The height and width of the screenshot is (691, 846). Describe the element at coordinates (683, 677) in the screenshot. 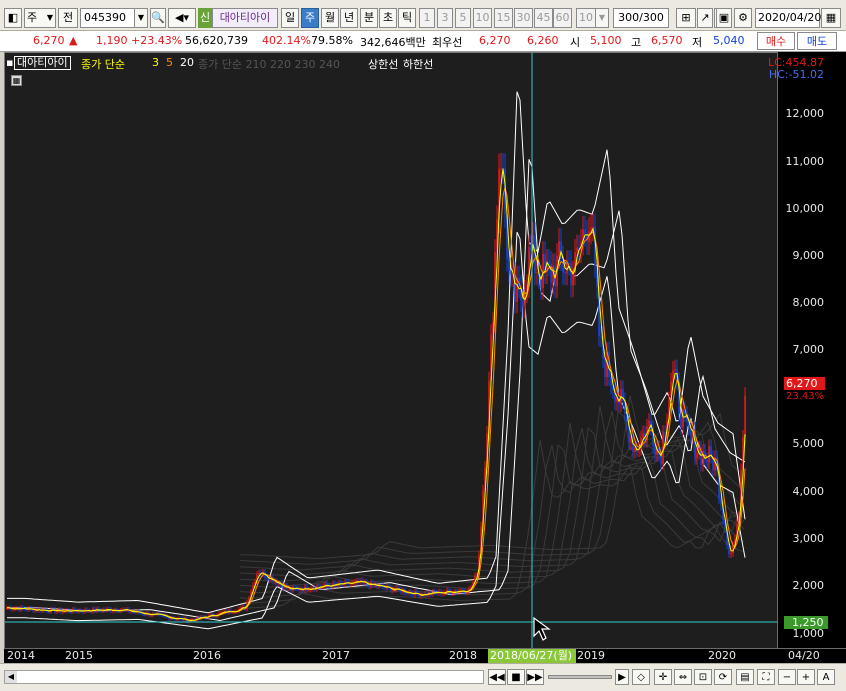

I see `move-icon: ⇔` at that location.